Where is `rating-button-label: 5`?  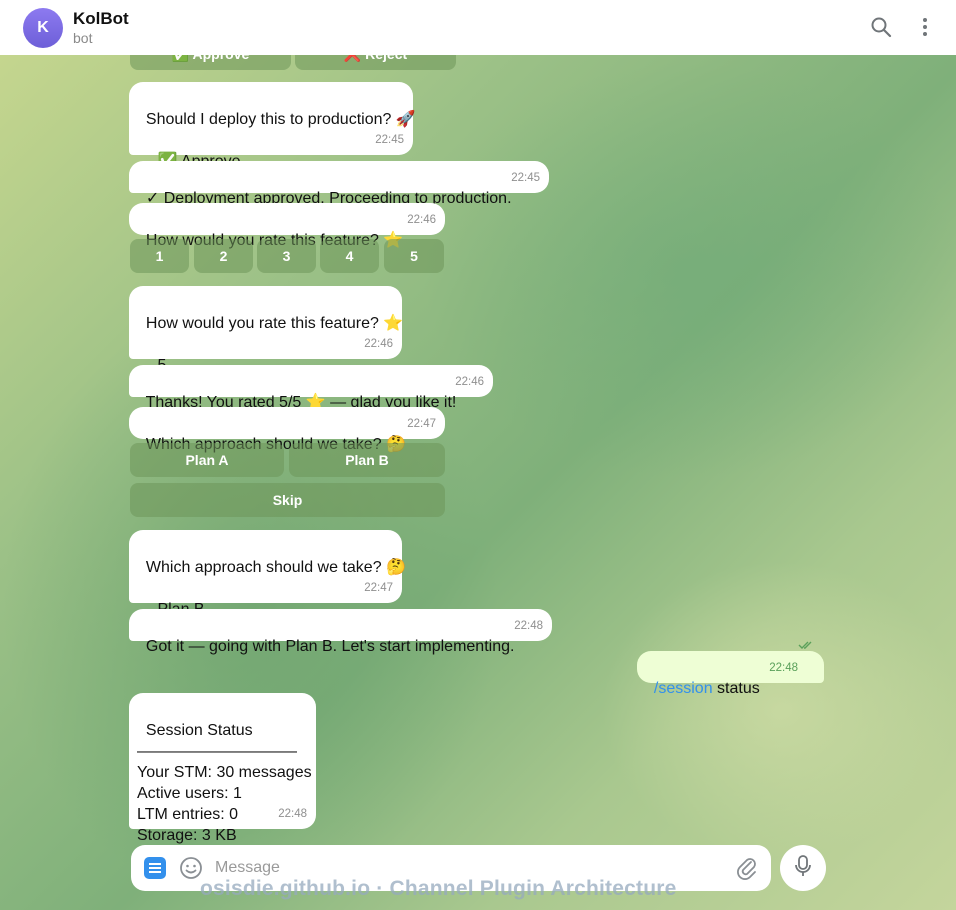
rating-button-label: 5 is located at coordinates (414, 256).